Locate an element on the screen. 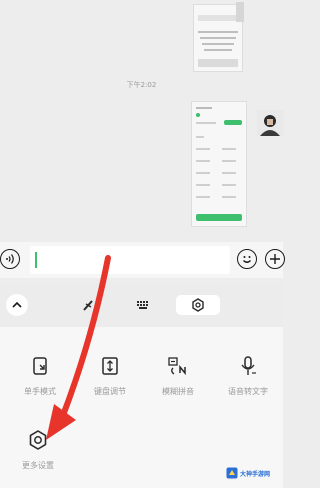 The width and height of the screenshot is (320, 488). chat-input-bar is located at coordinates (142, 260).